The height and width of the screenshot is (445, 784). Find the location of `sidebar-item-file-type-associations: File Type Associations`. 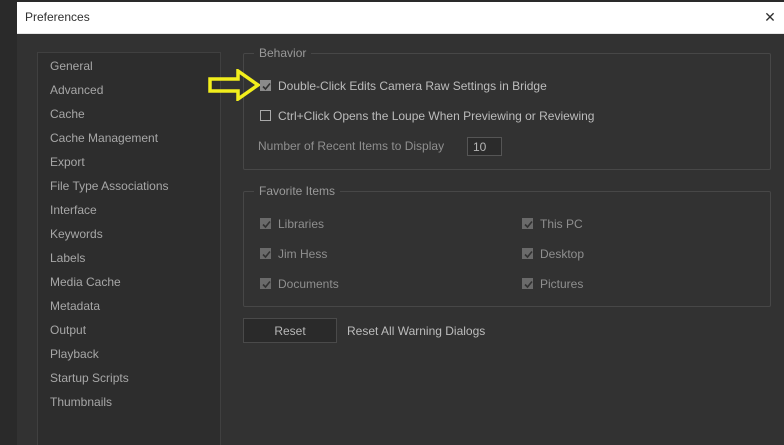

sidebar-item-file-type-associations: File Type Associations is located at coordinates (109, 186).